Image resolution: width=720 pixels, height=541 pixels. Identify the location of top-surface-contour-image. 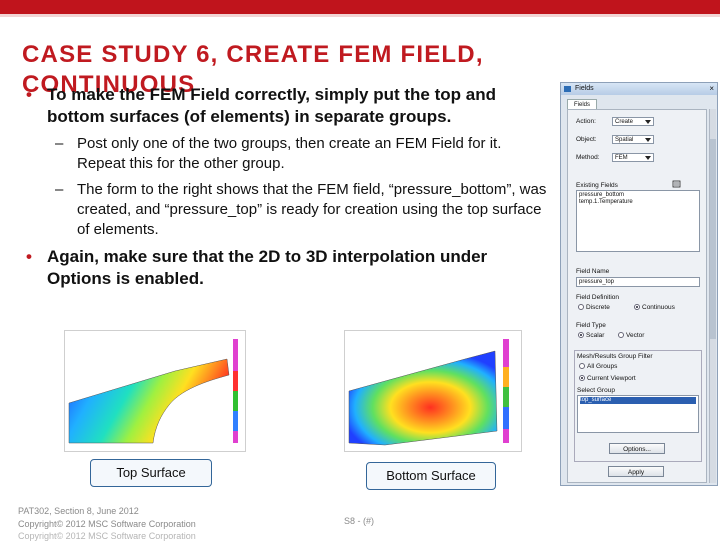
(153, 391).